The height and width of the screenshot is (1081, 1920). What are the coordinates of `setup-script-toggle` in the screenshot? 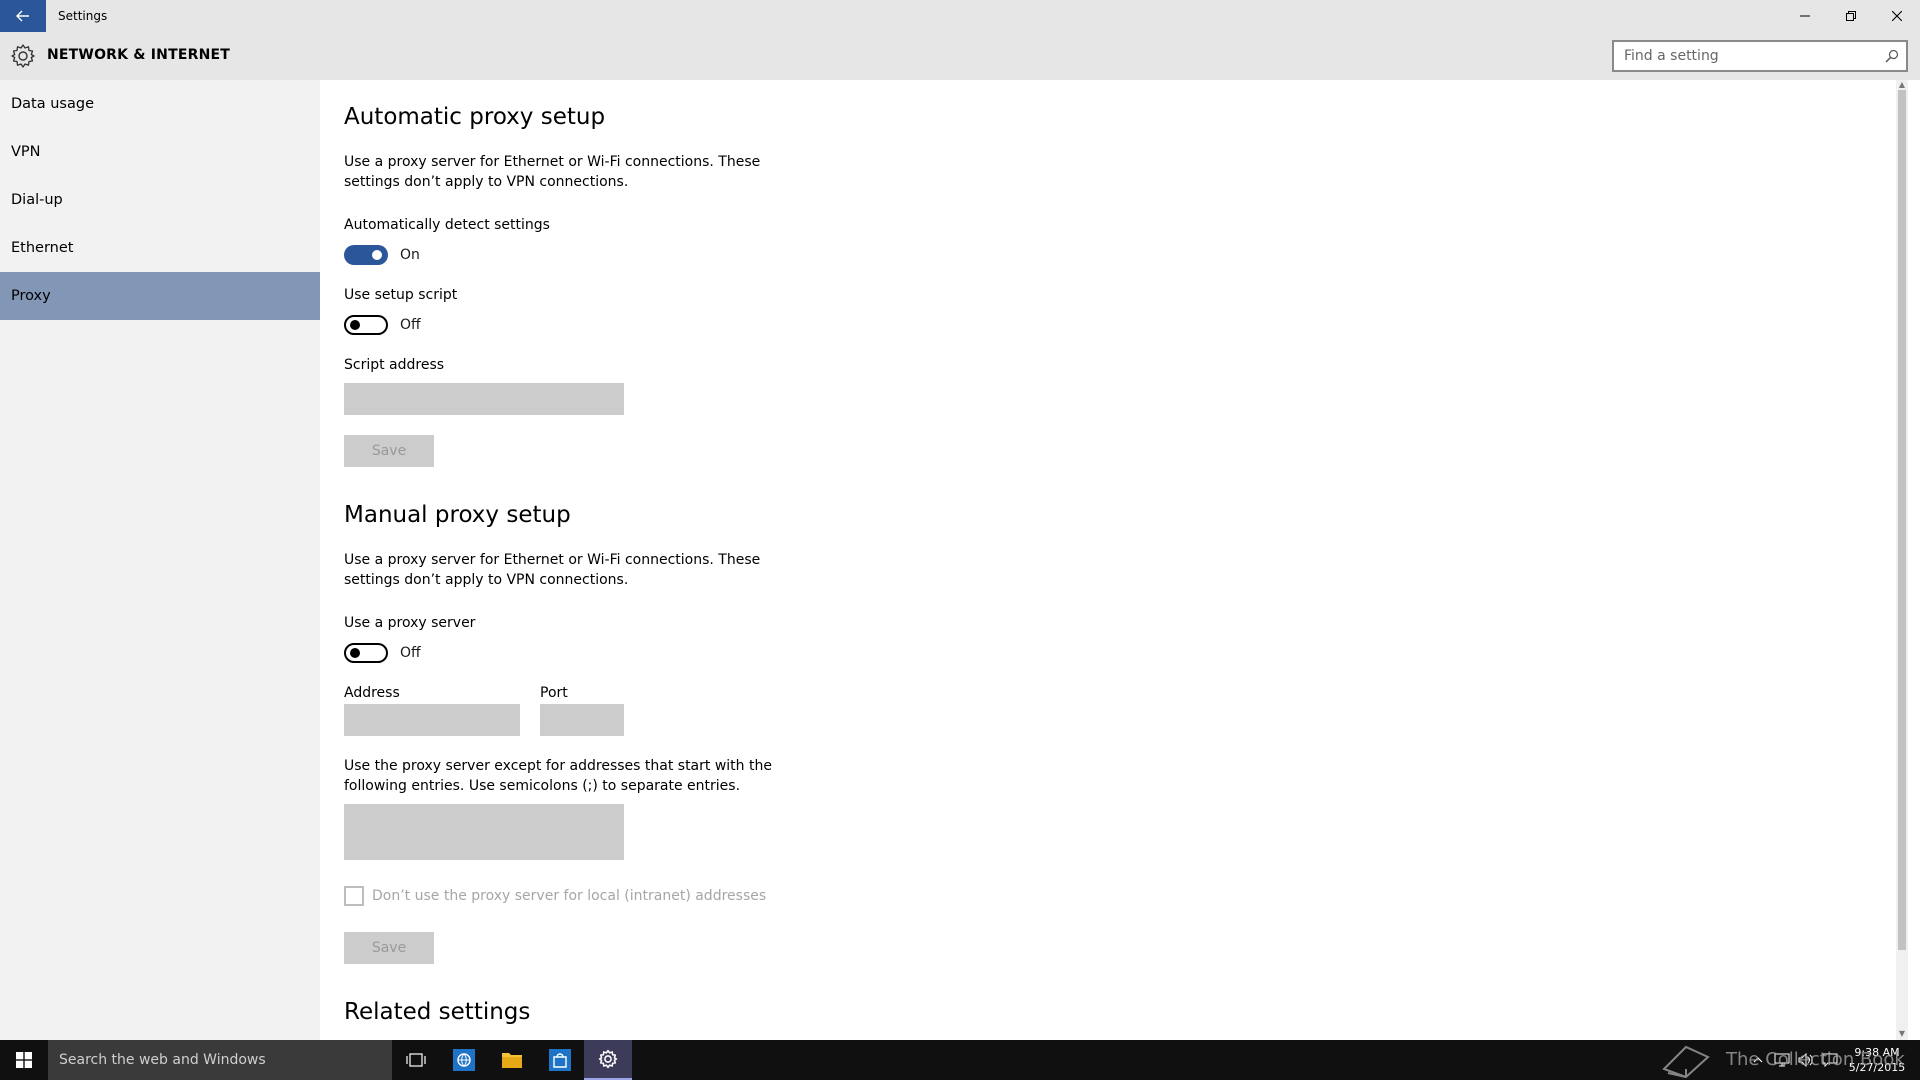 It's located at (366, 325).